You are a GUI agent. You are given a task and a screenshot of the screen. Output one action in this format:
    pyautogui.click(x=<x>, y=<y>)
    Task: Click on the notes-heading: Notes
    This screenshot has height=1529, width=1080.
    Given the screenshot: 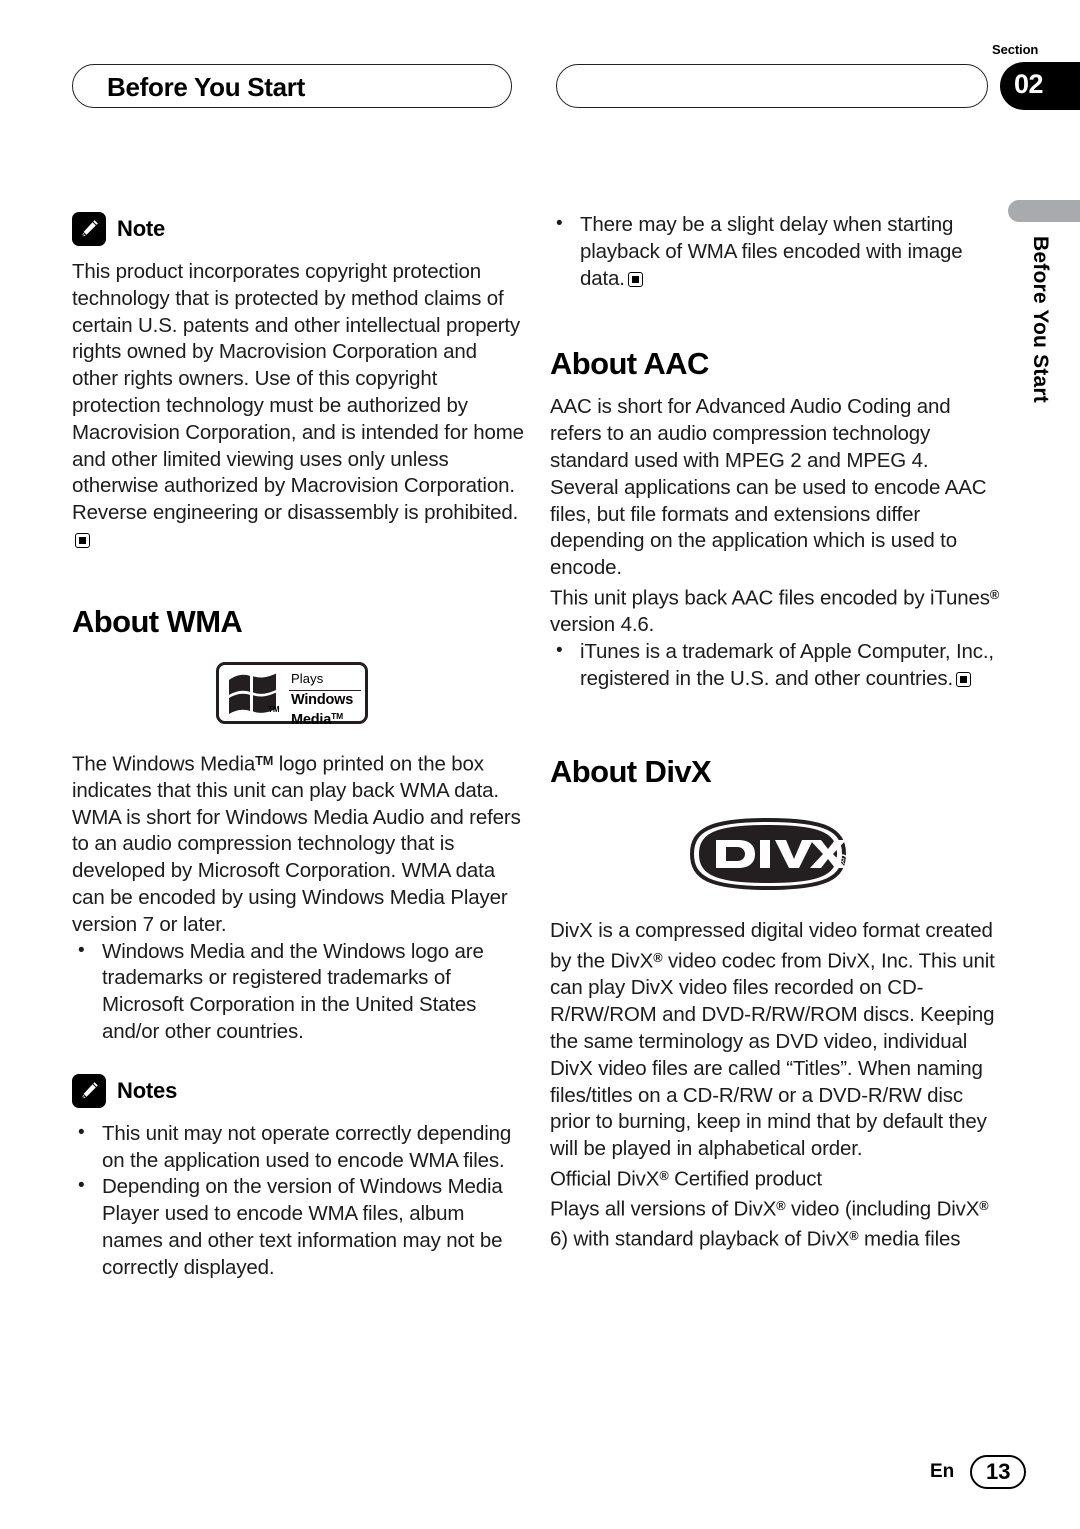 What is the action you would take?
    pyautogui.click(x=298, y=1090)
    